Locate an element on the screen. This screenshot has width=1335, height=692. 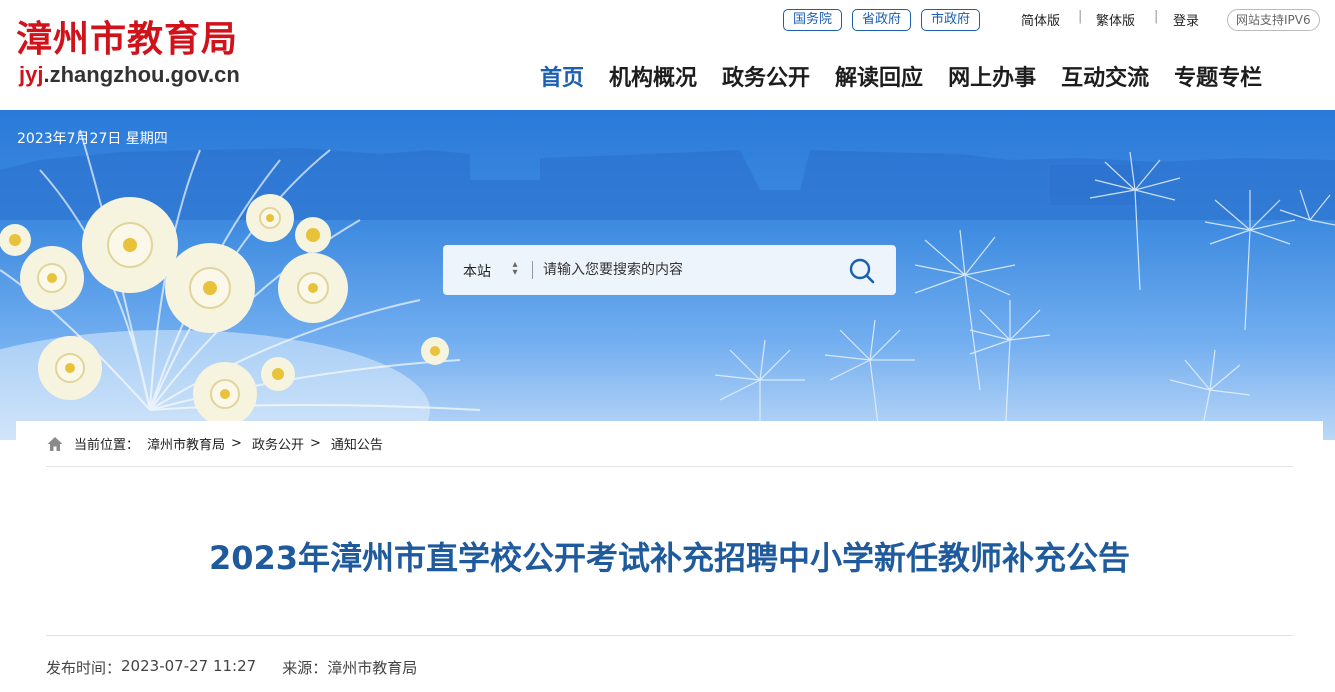
article-meta: 发布时间： 2023-07-27 11:27 来源： 漳州市教育局 is located at coordinates (231, 667).